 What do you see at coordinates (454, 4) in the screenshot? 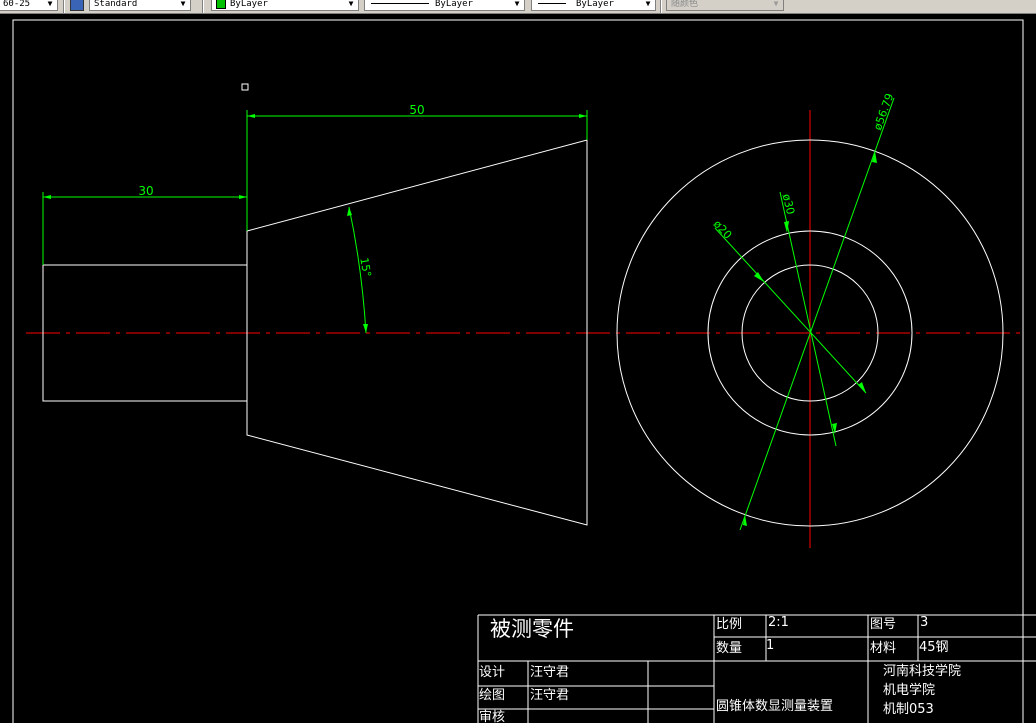
I see `linetype-value: ByLayer` at bounding box center [454, 4].